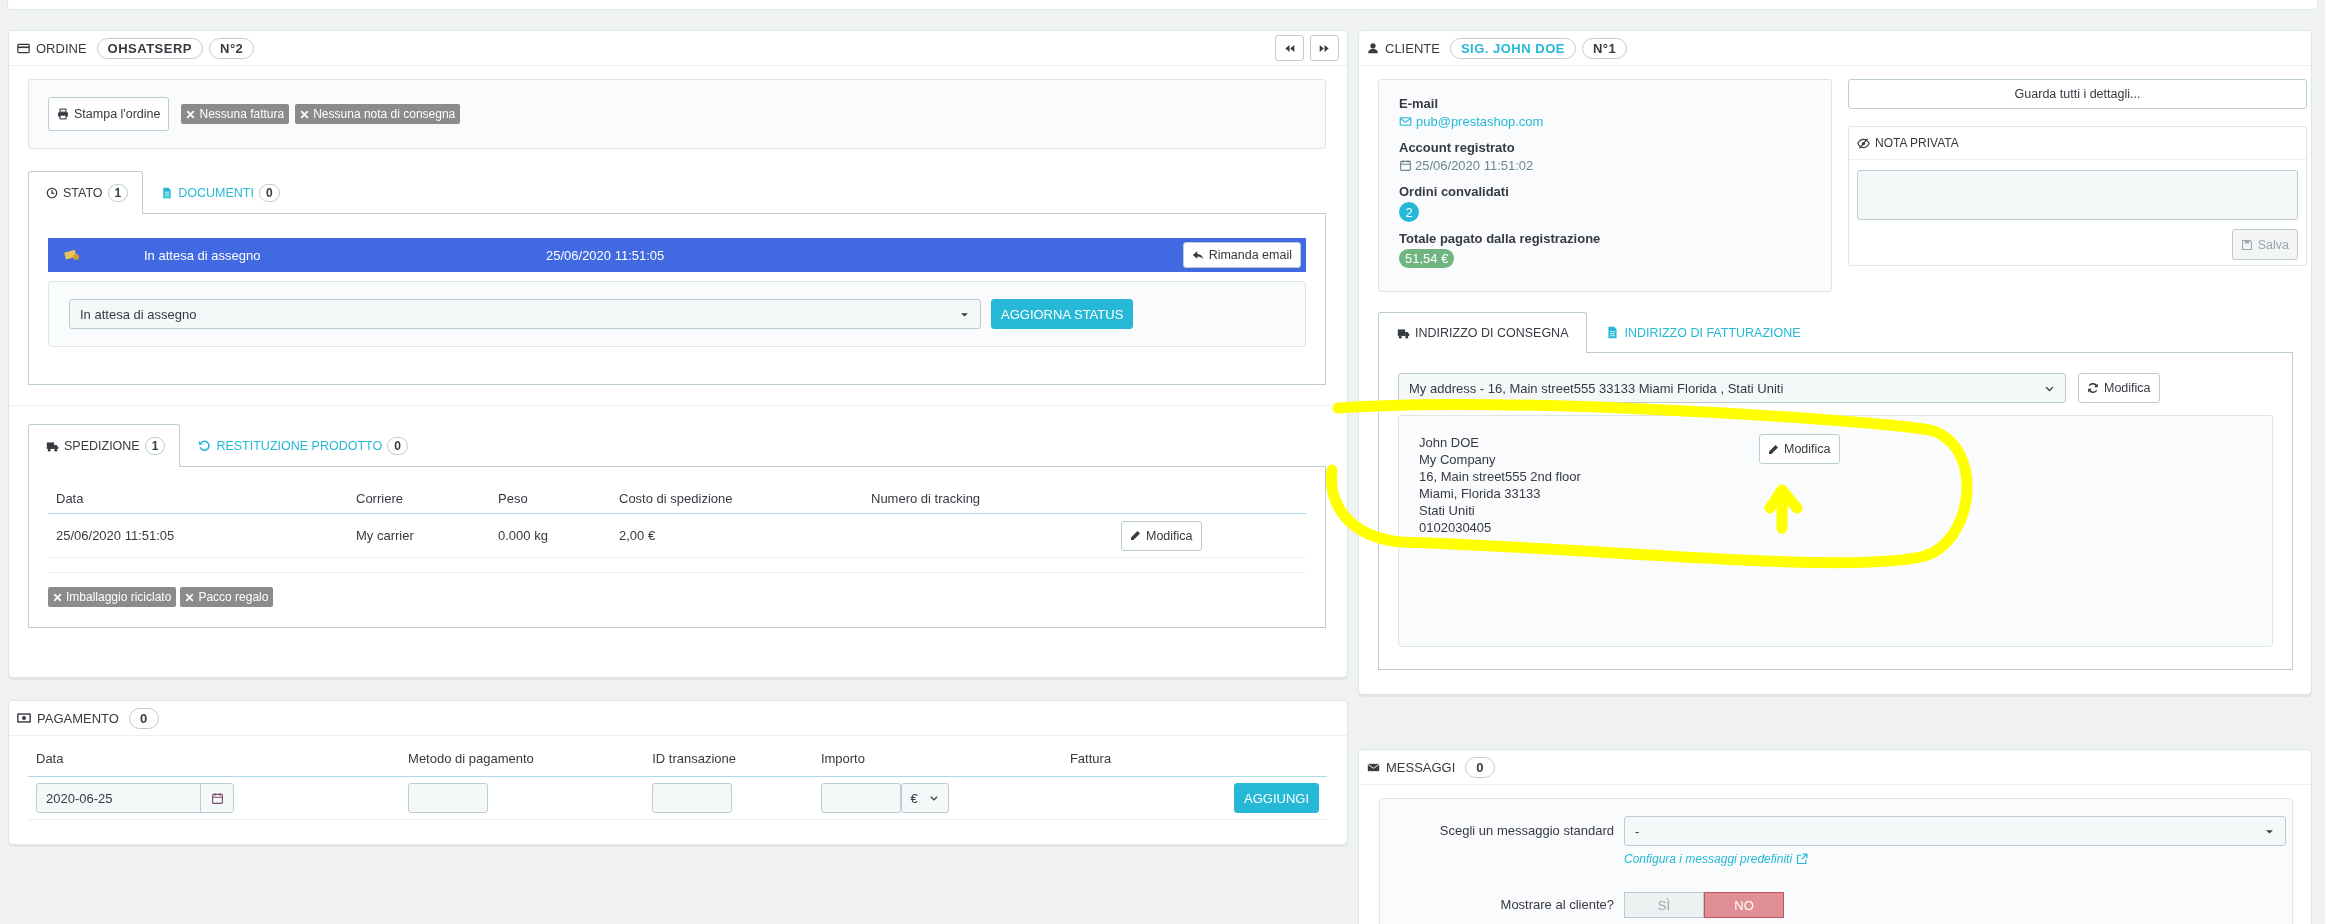 The height and width of the screenshot is (924, 2325). Describe the element at coordinates (235, 114) in the screenshot. I see `status-badge: Nessuna fattura` at that location.